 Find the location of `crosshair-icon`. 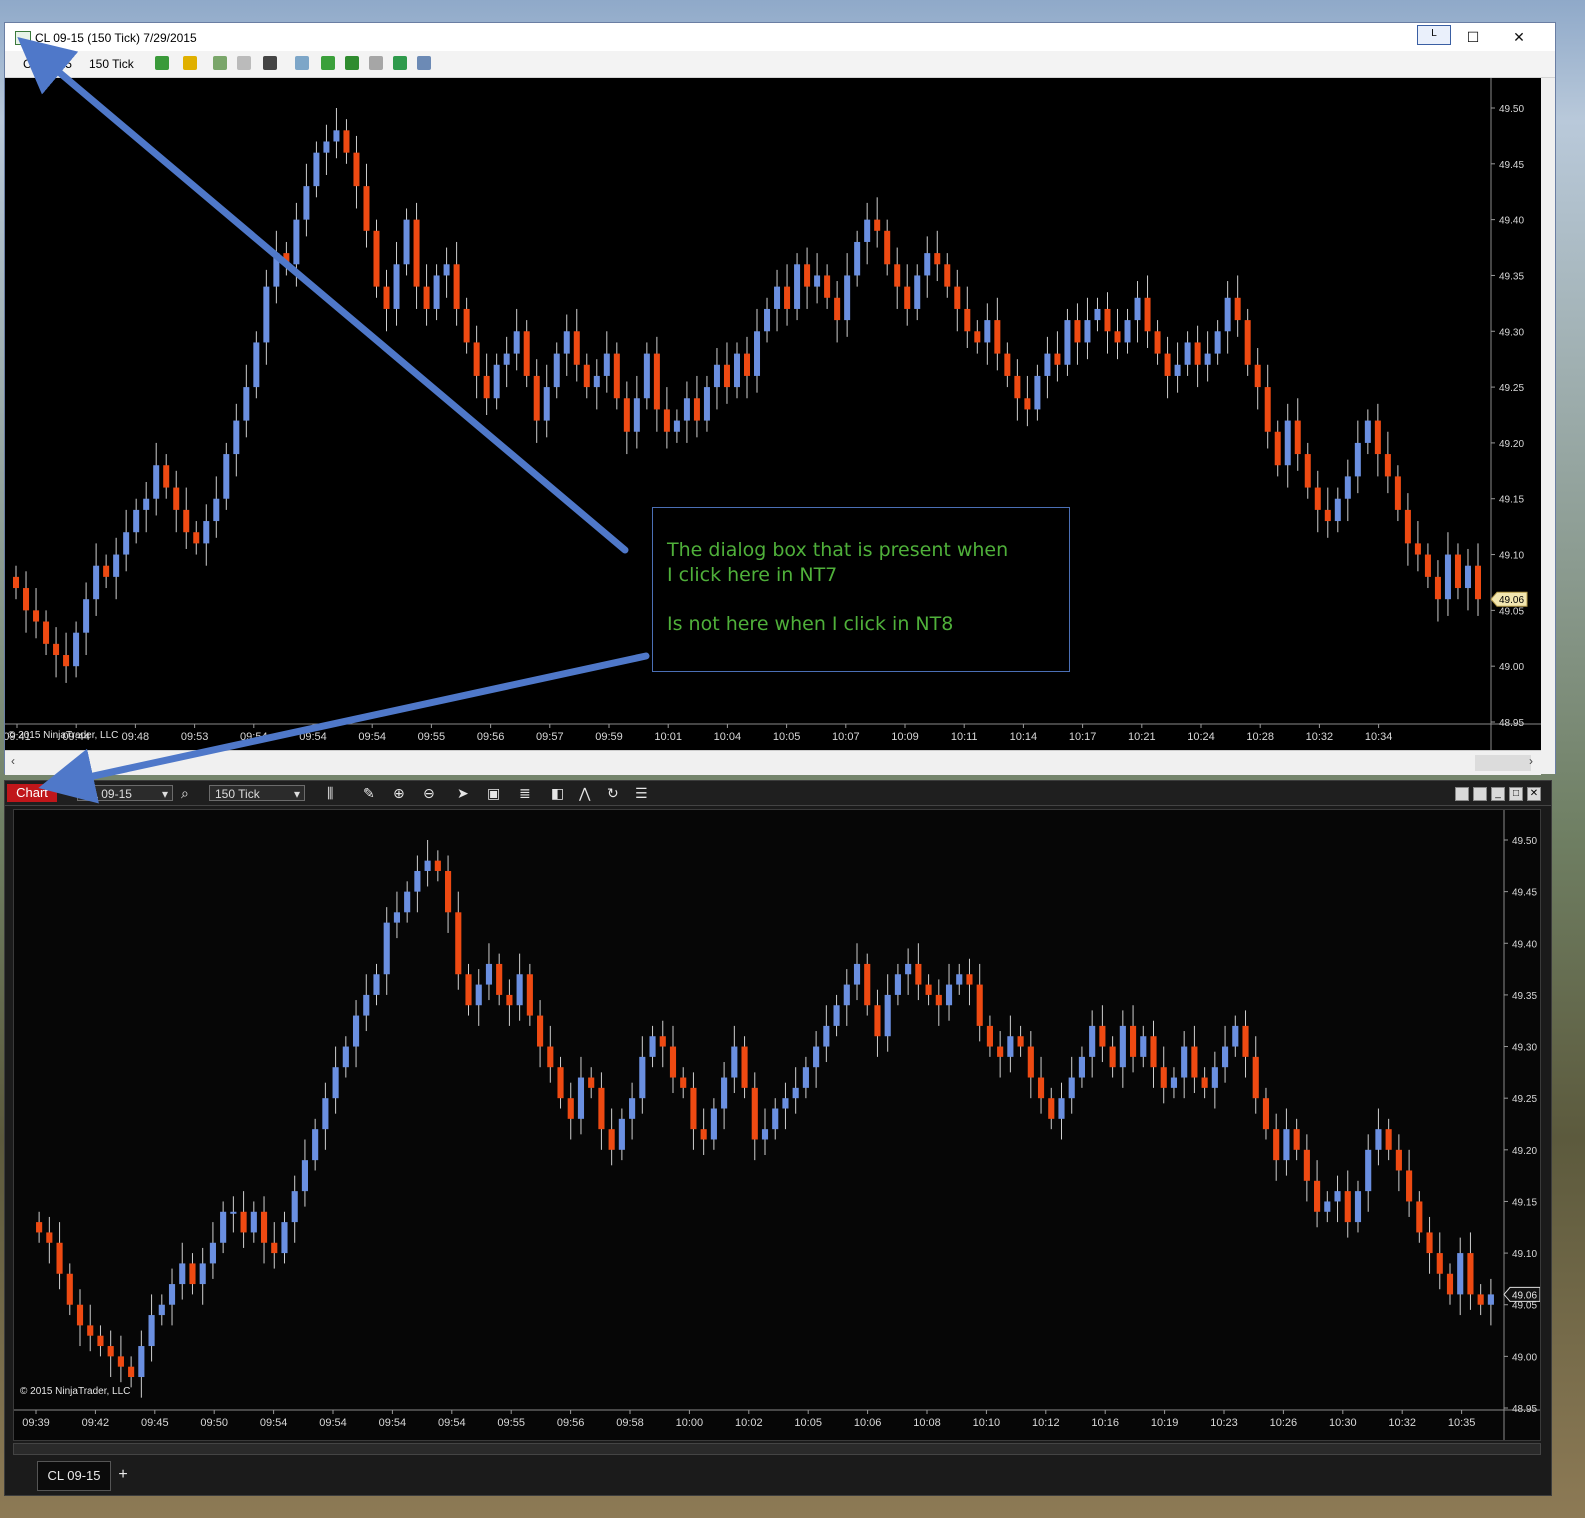

crosshair-icon is located at coordinates (270, 63).